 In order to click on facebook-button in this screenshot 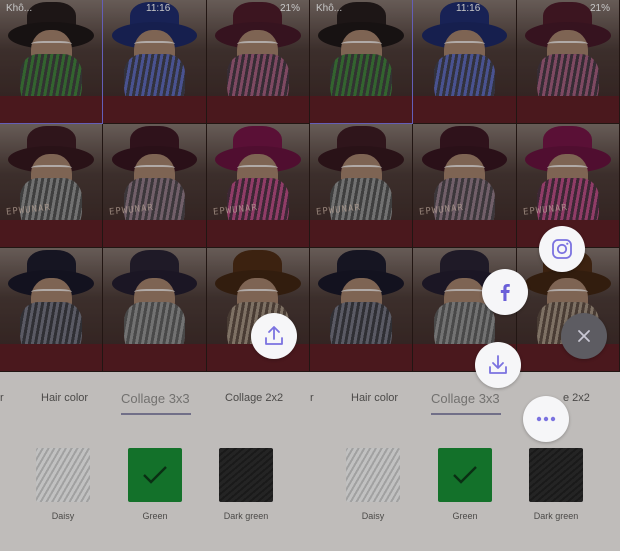, I will do `click(505, 292)`.